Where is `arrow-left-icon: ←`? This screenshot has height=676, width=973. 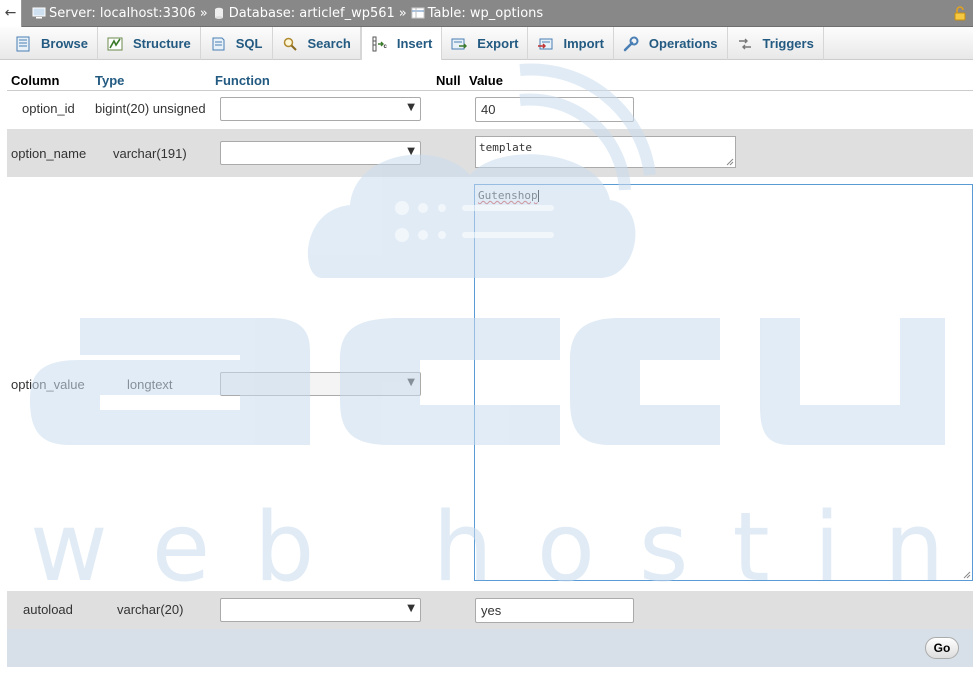 arrow-left-icon: ← is located at coordinates (10, 13).